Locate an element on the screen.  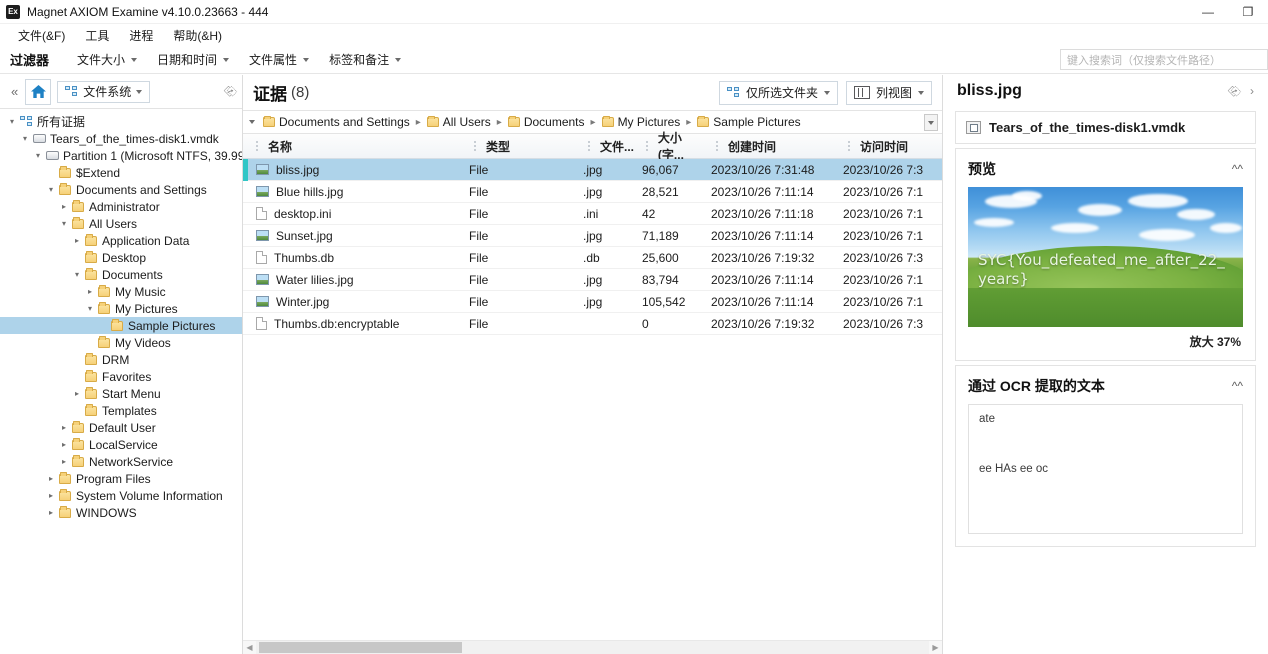
menu-process: 进程 is located at coordinates (141, 35).